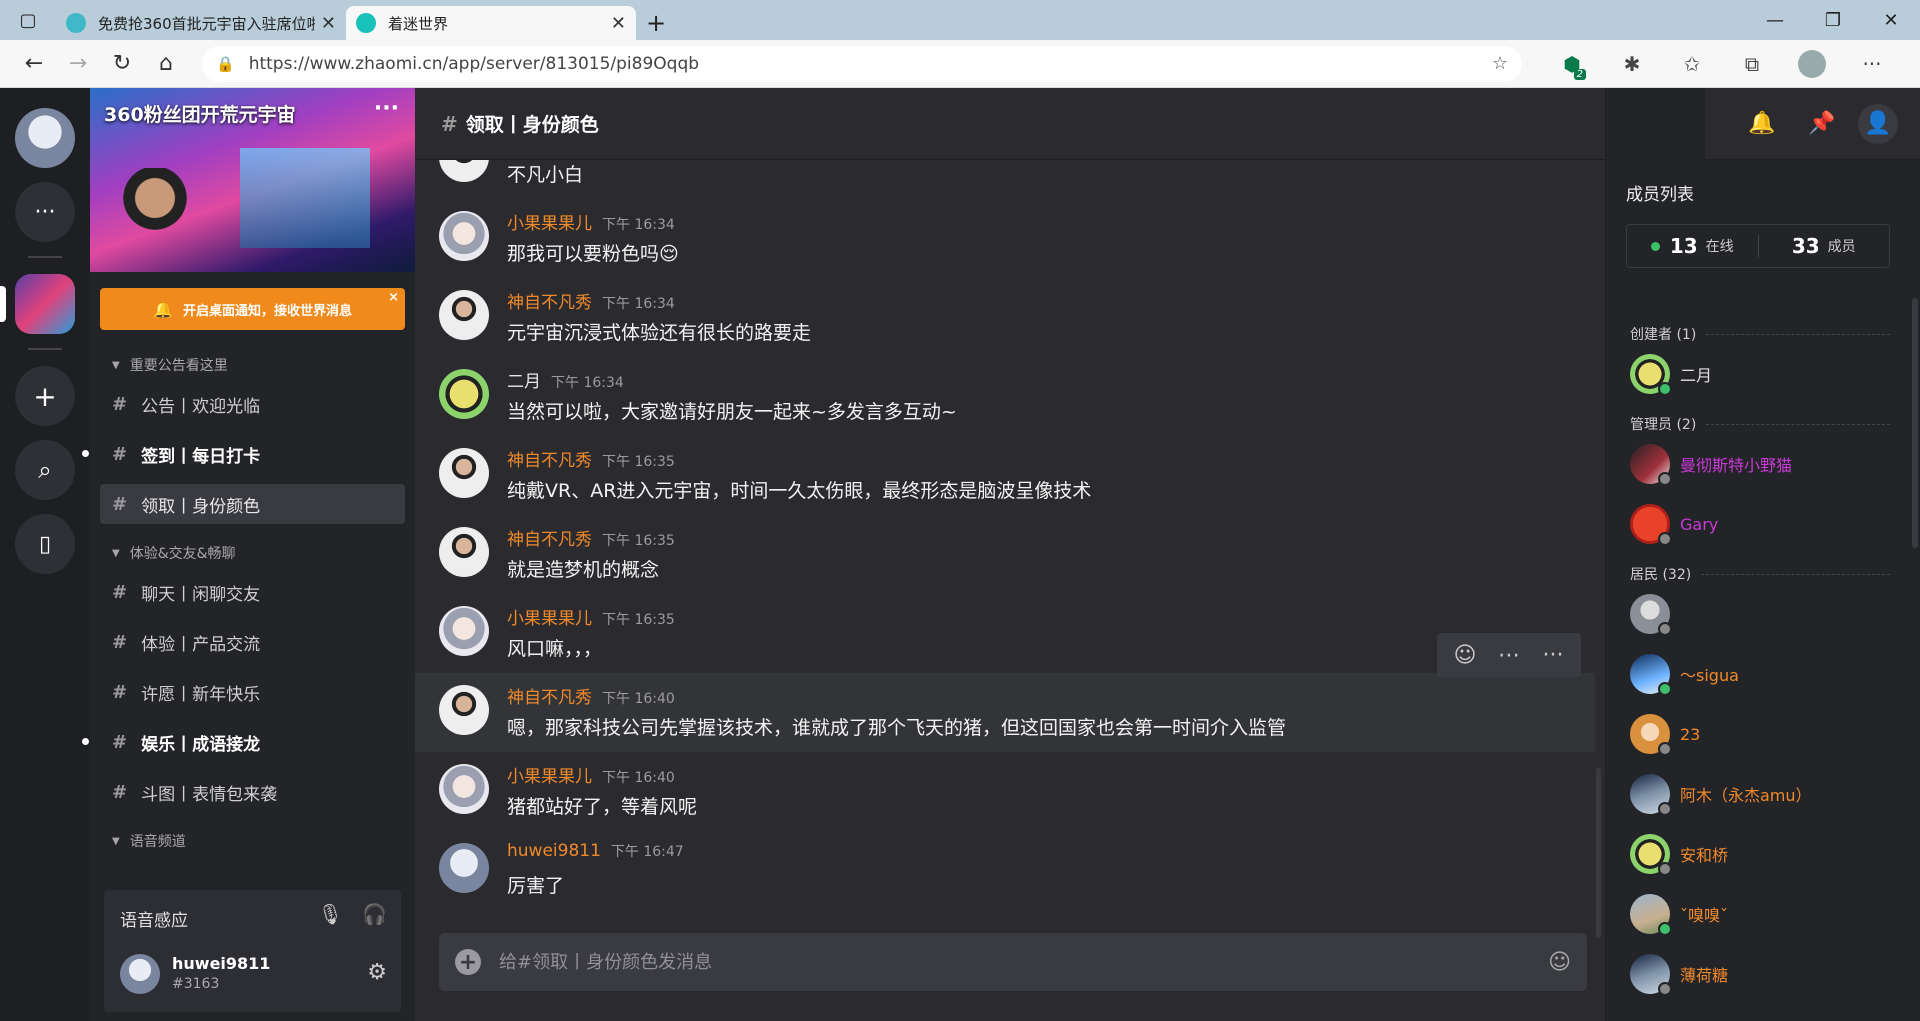 This screenshot has width=1920, height=1021. What do you see at coordinates (1005, 396) in the screenshot?
I see `message-item: 二月 下午 16:34 当然可以啦，大家邀请好朋友一起来~多发言多互动~` at bounding box center [1005, 396].